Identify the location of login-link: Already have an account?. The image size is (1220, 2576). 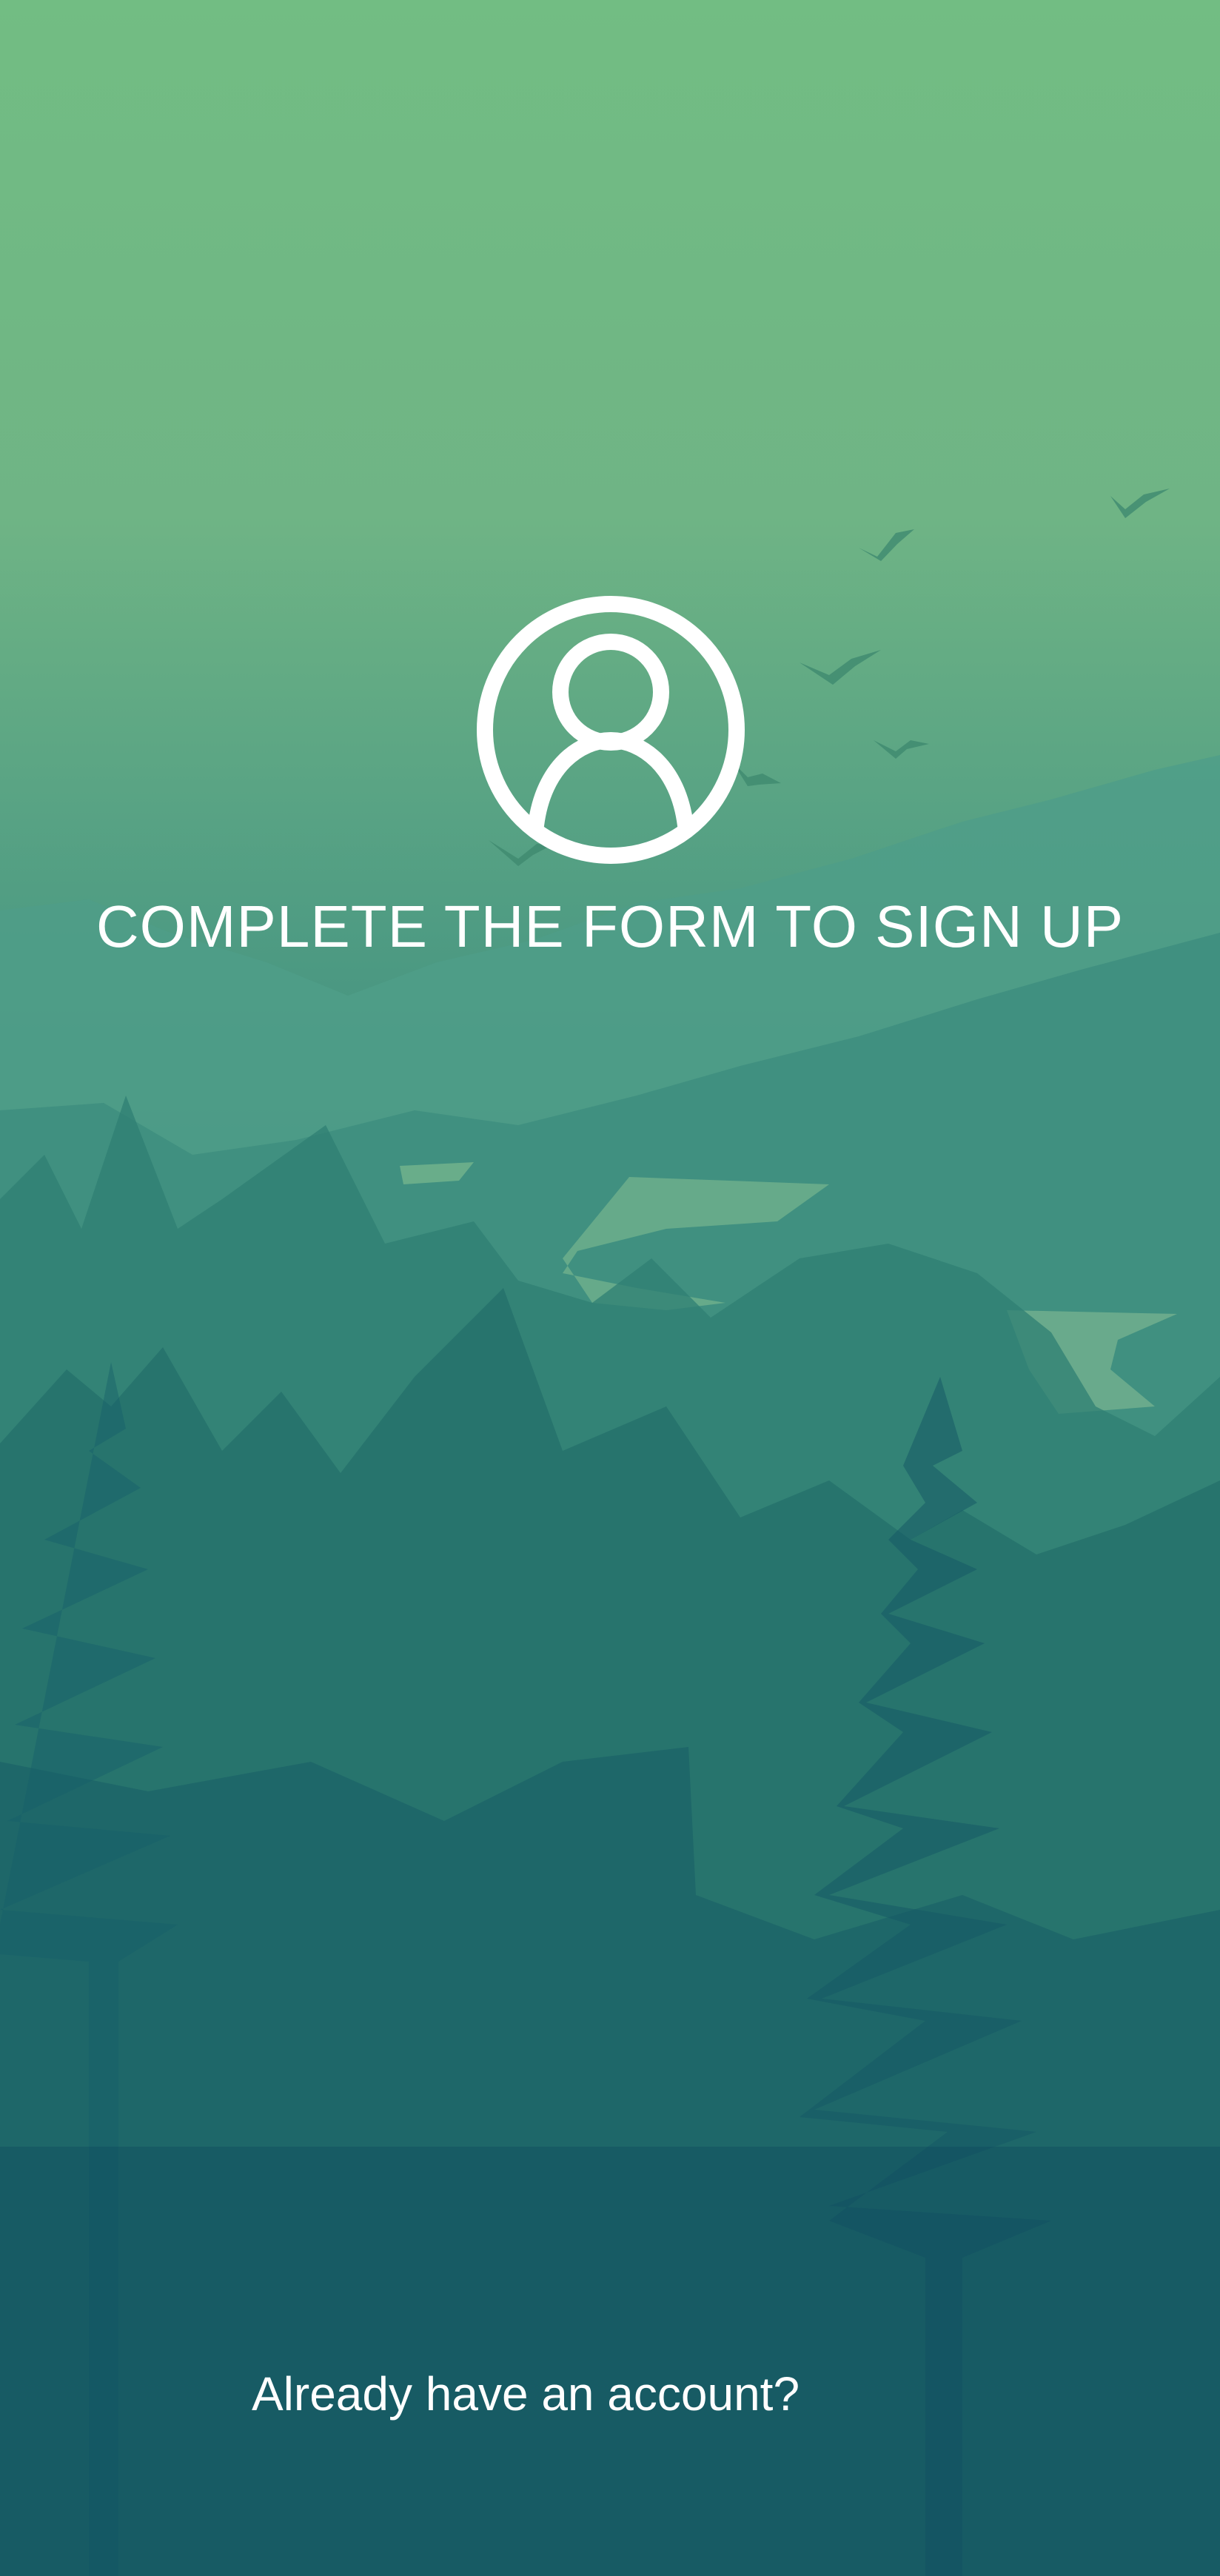
(525, 2394).